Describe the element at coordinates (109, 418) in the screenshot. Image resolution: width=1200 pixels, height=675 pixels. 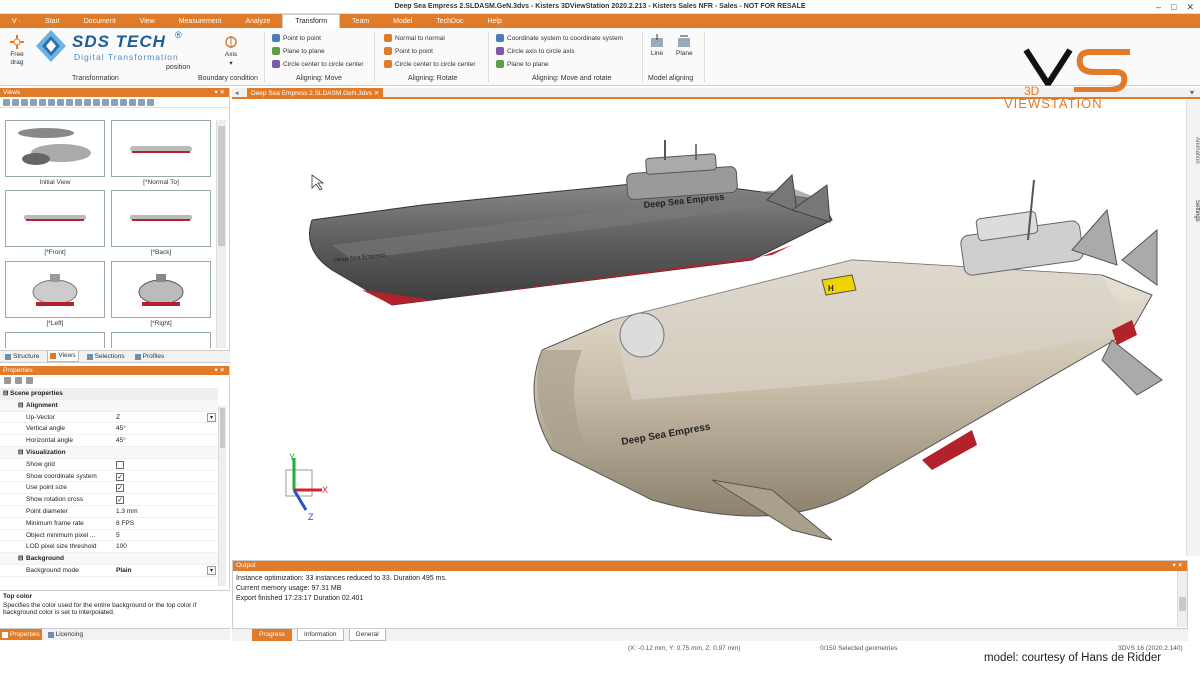
I see `property-row: Up-Vector Z ▾` at that location.